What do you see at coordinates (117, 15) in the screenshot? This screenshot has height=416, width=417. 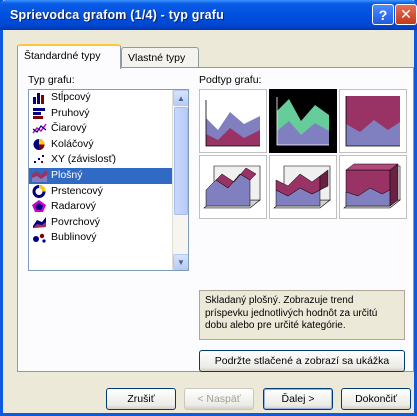 I see `window-title: Sprievodca grafom (1/4) - typ grafu` at bounding box center [117, 15].